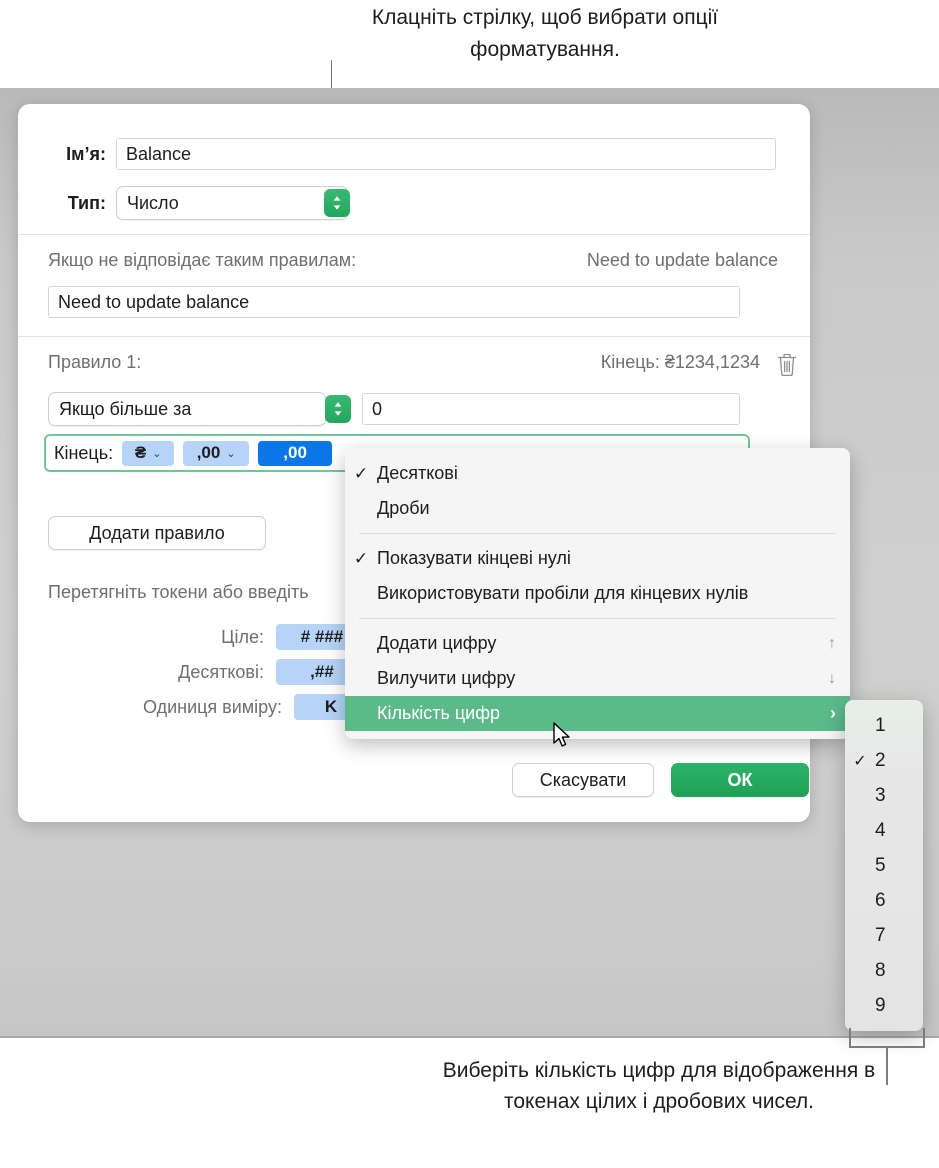  Describe the element at coordinates (95, 362) in the screenshot. I see `rule-label: Правило 1:` at that location.